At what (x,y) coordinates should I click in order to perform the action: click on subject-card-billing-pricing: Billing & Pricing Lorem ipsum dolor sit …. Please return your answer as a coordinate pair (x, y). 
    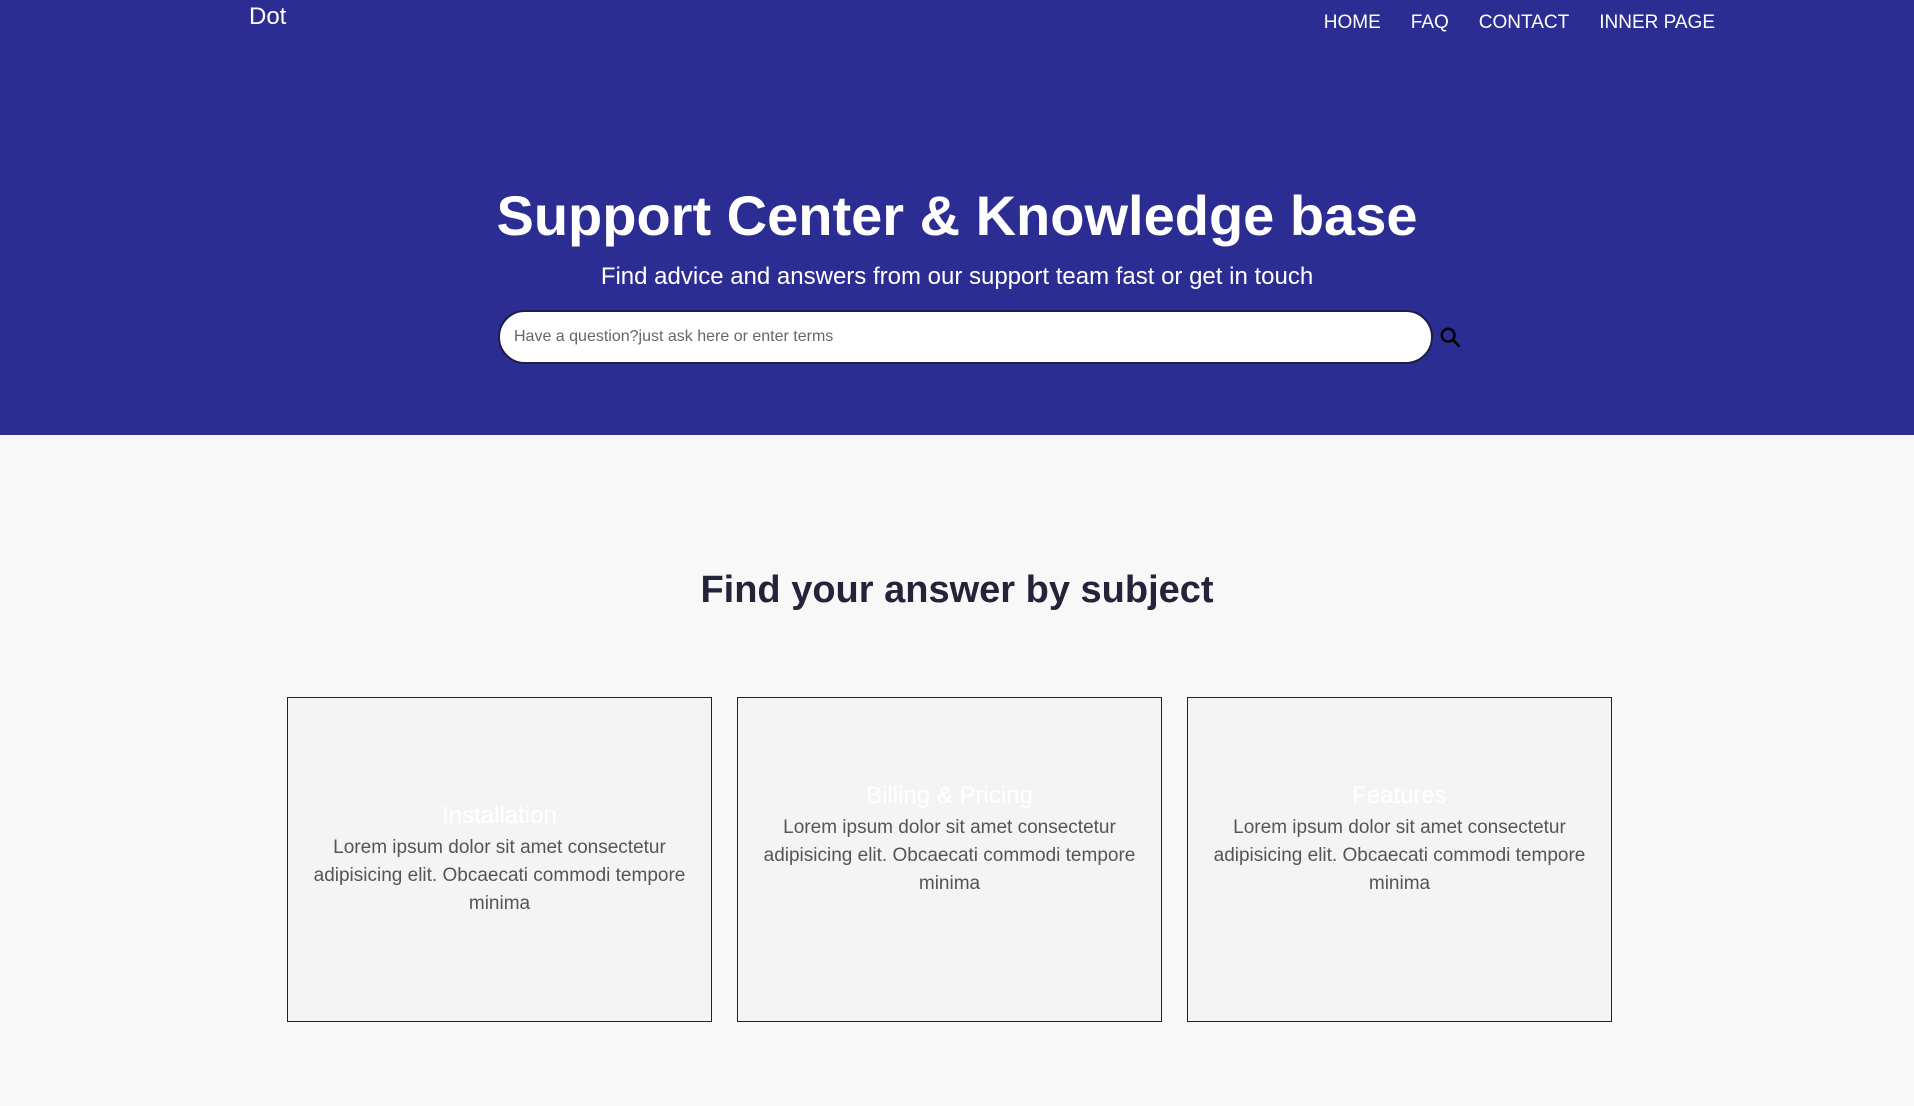
    Looking at the image, I should click on (949, 859).